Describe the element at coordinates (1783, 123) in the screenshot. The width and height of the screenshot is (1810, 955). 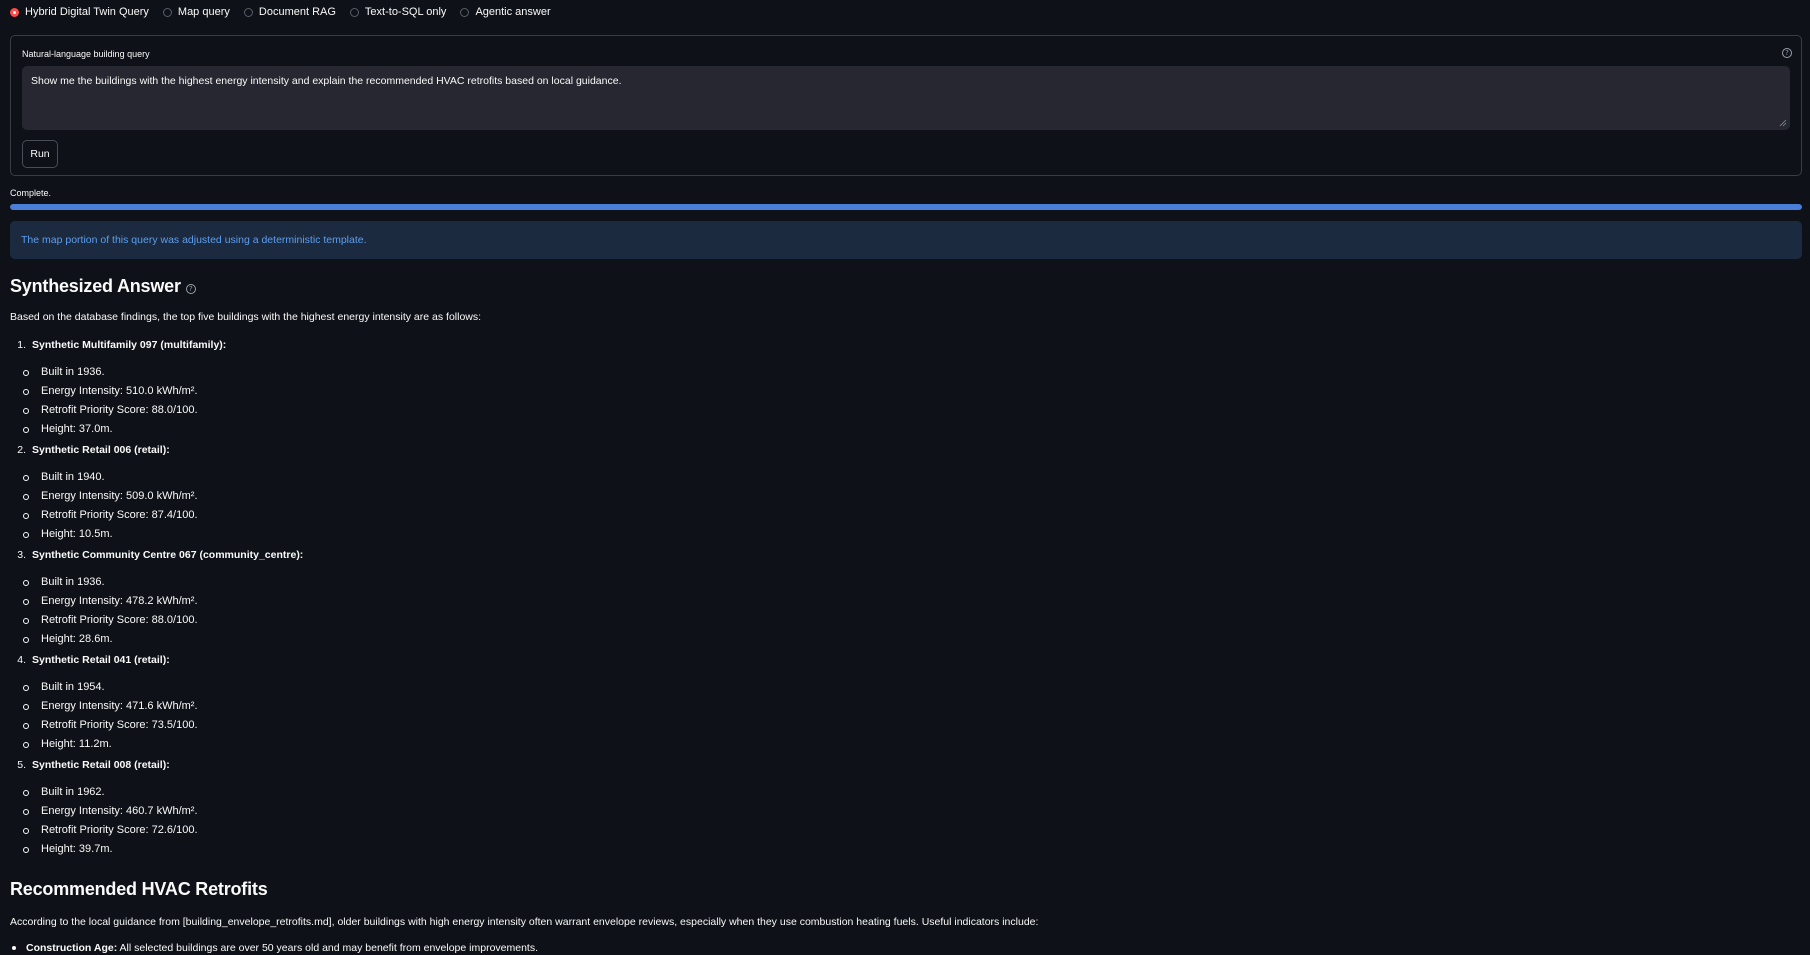
I see `resize-handle-icon` at that location.